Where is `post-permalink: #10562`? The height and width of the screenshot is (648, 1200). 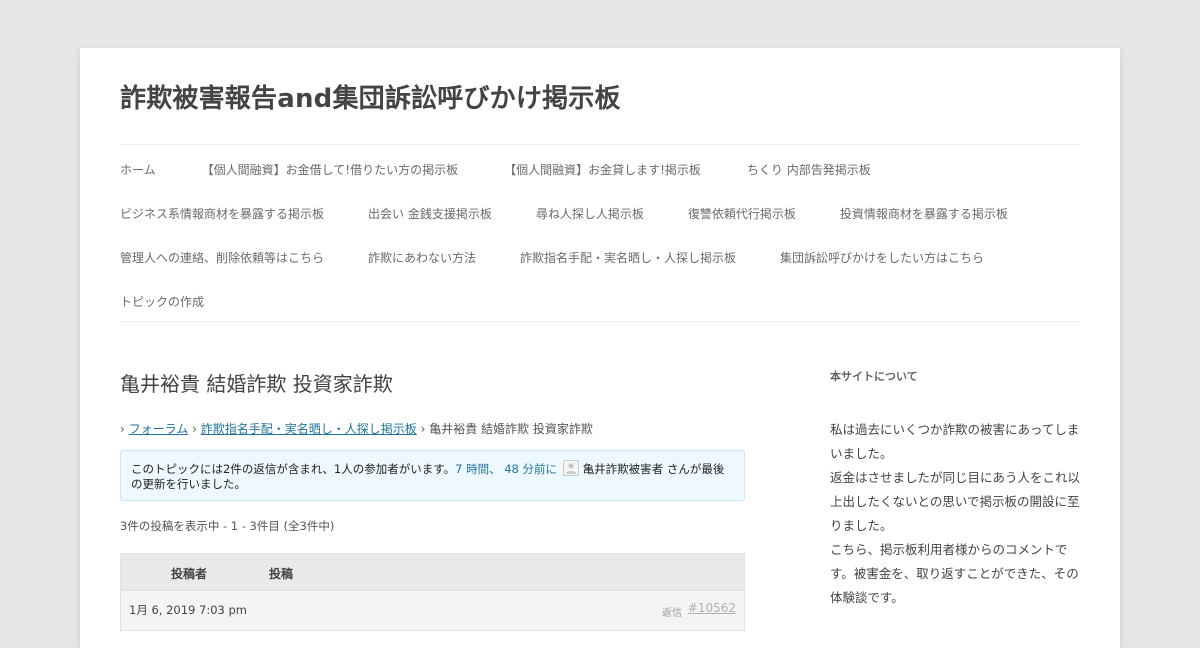 post-permalink: #10562 is located at coordinates (712, 608).